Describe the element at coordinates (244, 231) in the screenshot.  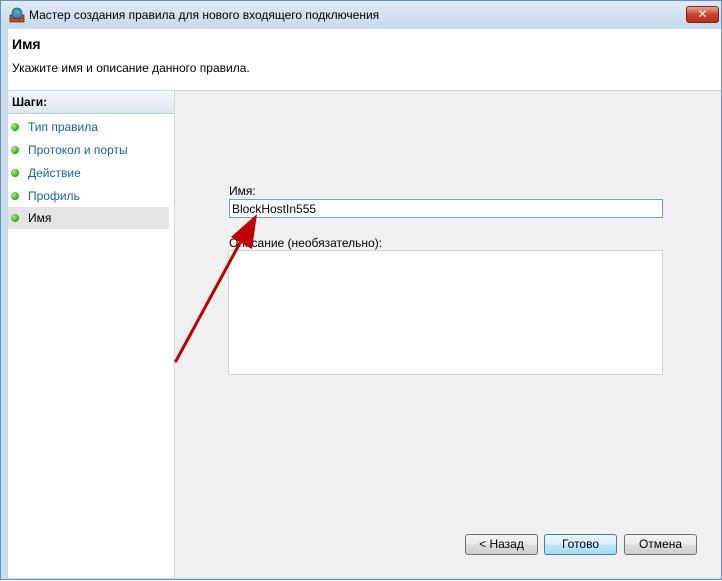
I see `annotation-arrow-head` at that location.